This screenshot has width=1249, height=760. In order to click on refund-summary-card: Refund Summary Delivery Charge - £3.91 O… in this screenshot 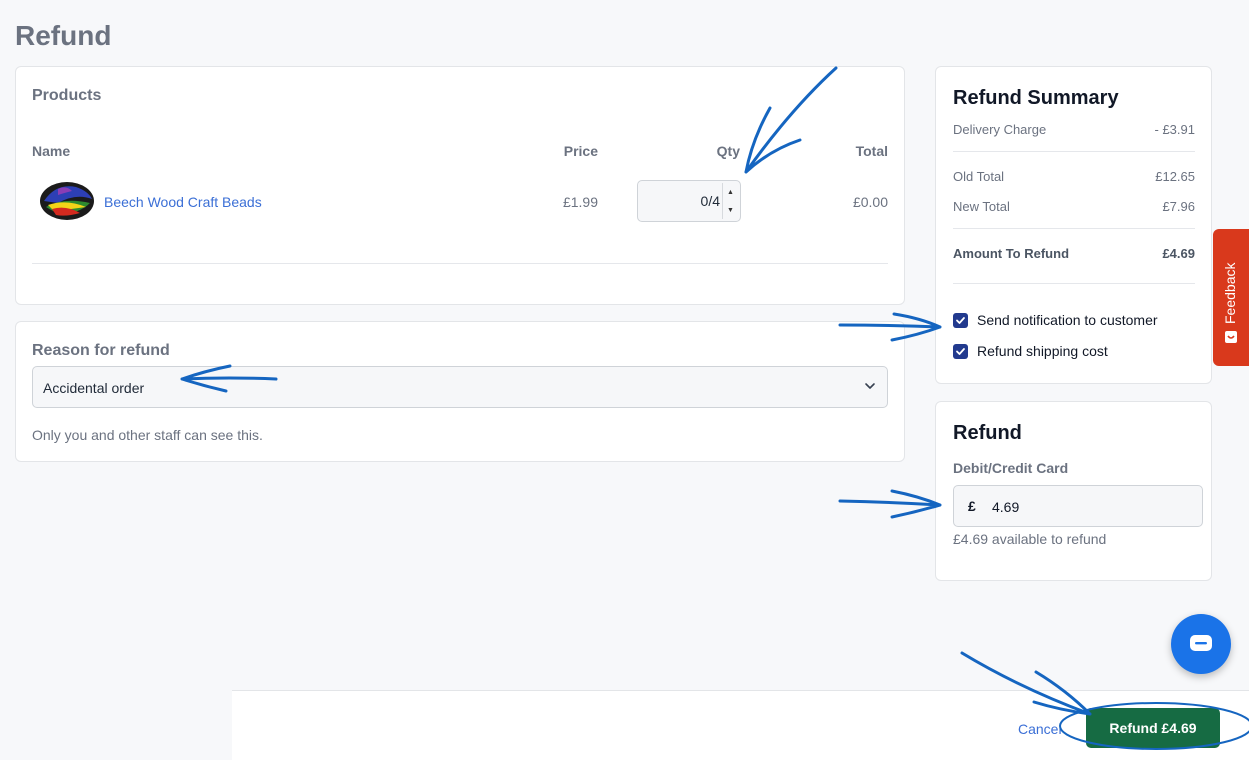, I will do `click(1073, 225)`.